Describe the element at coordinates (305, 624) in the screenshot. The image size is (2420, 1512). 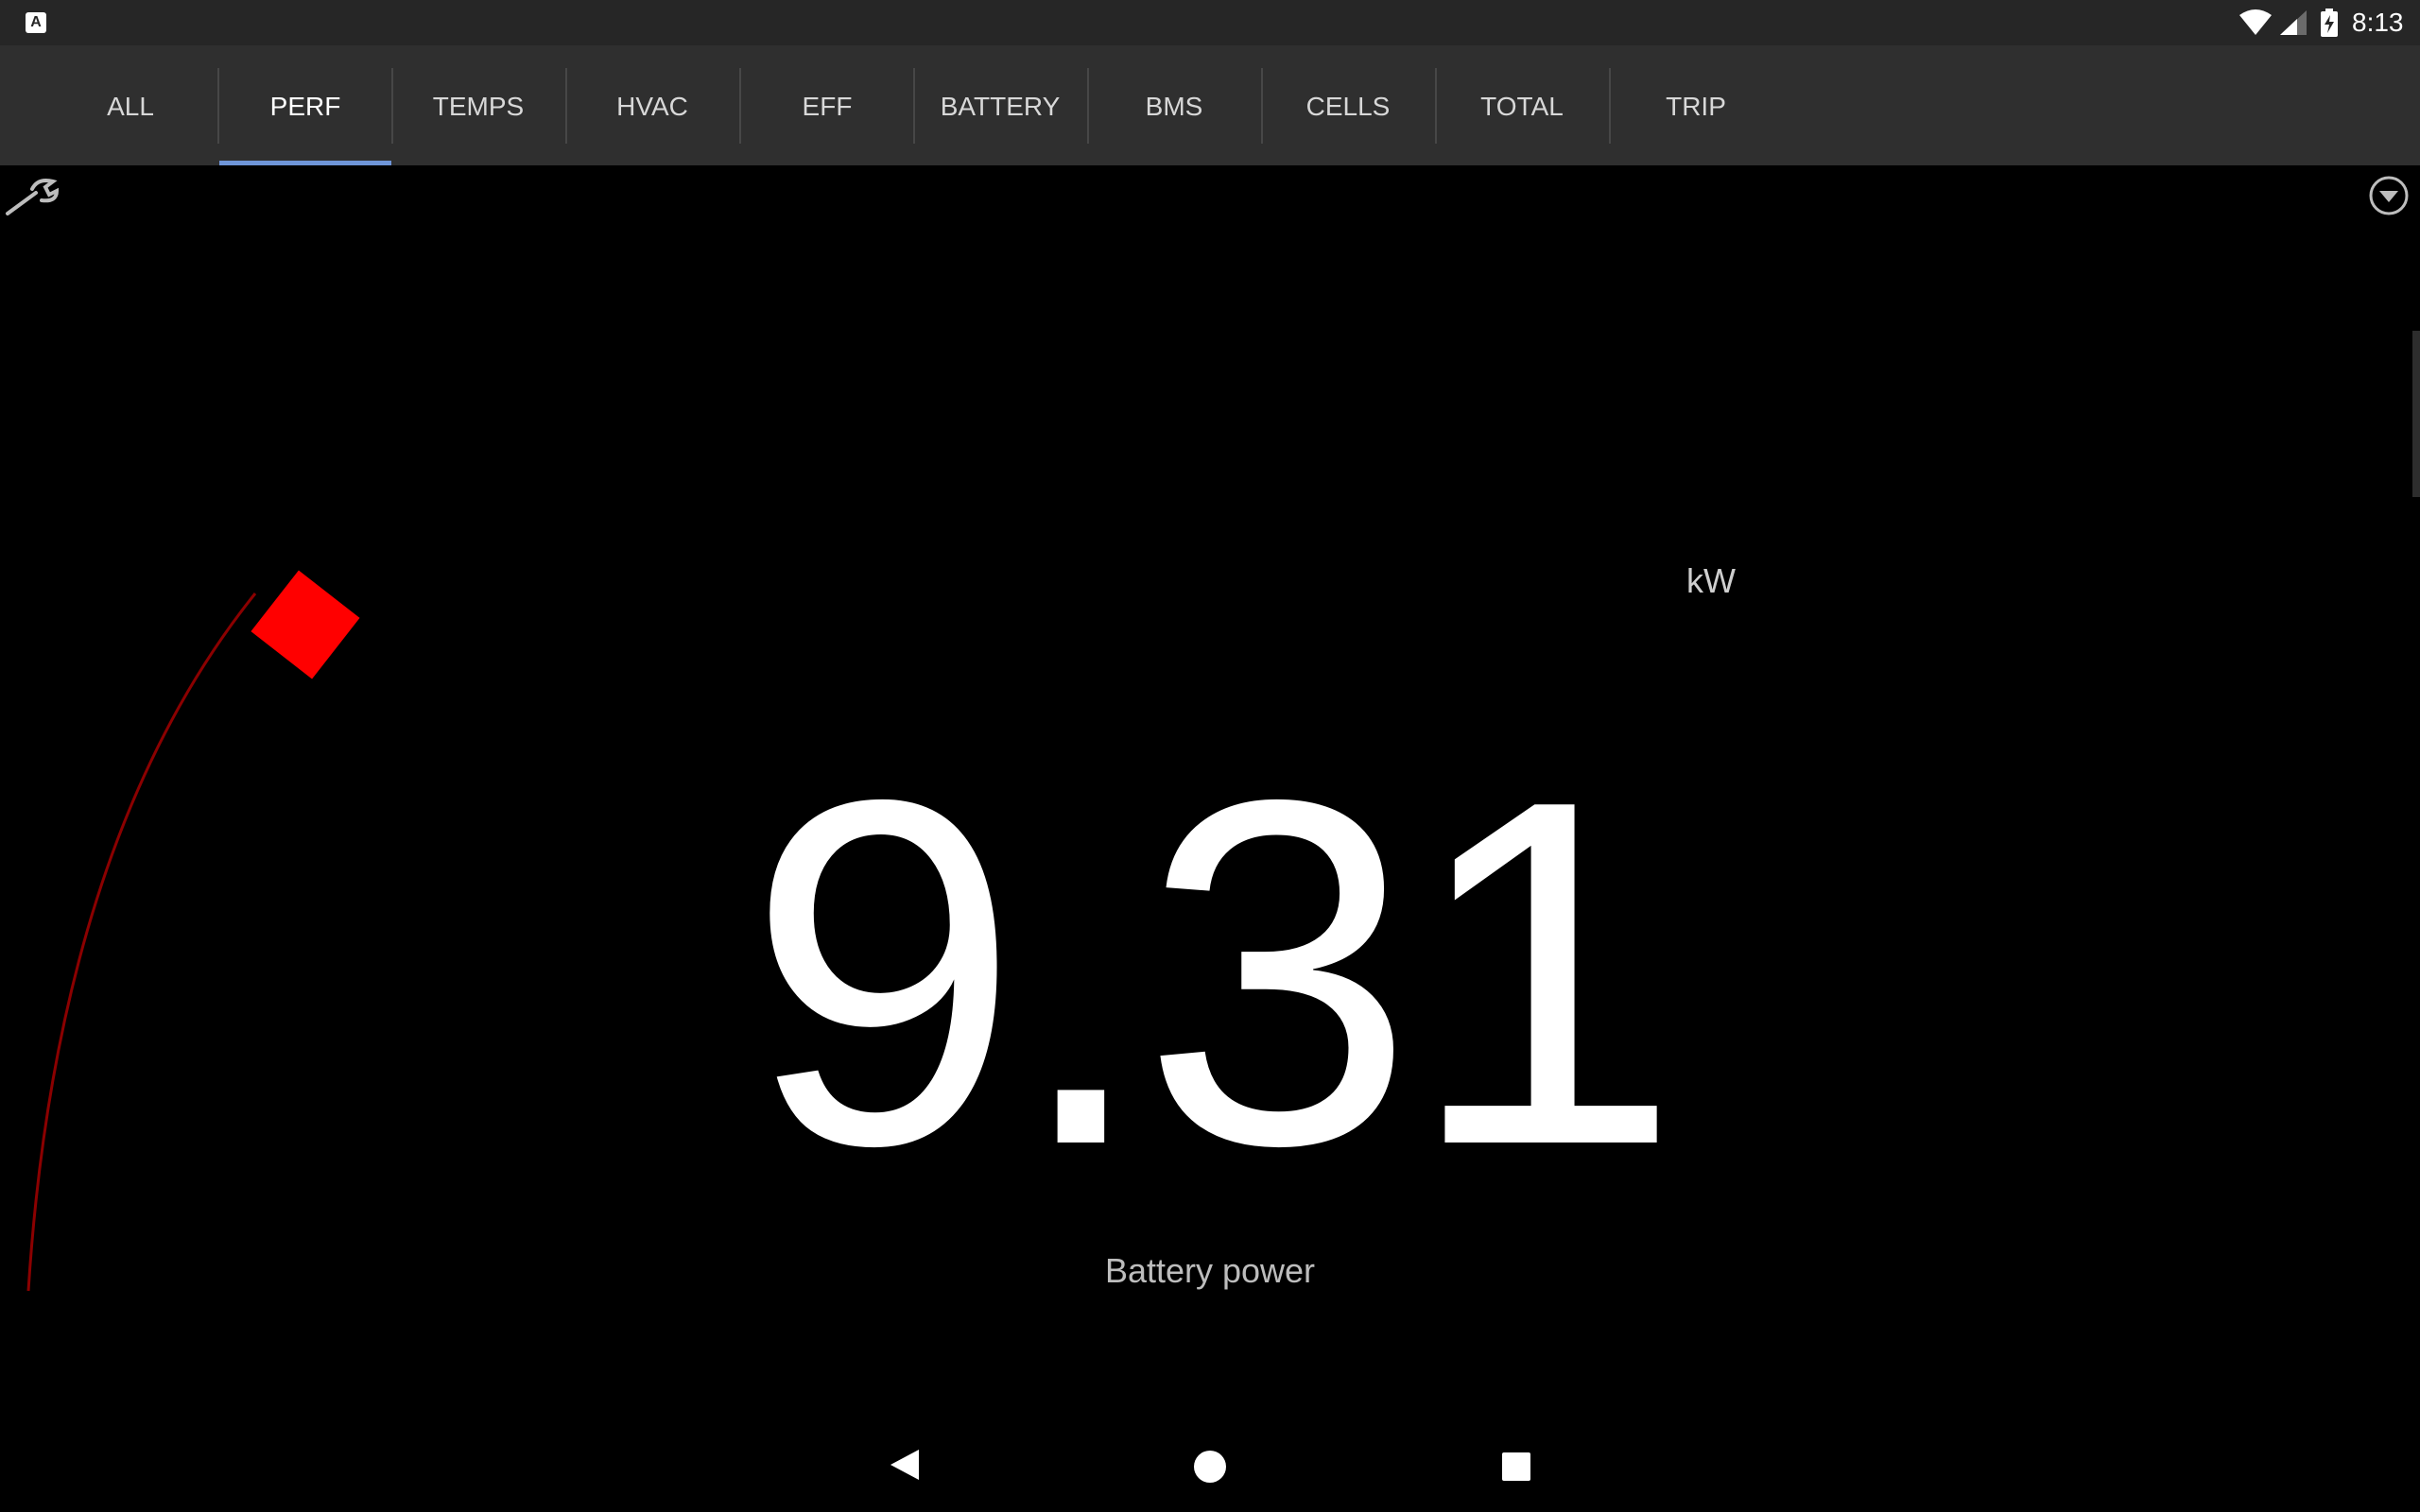
I see `gauge-marker` at that location.